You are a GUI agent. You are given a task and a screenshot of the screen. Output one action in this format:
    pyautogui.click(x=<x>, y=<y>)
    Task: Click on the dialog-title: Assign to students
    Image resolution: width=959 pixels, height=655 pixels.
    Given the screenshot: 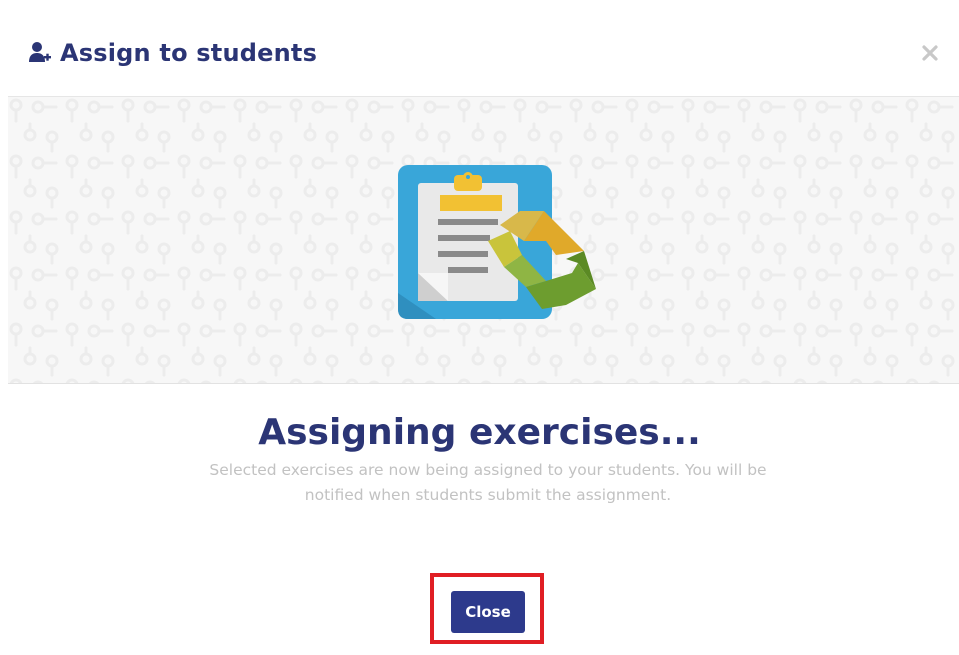 What is the action you would take?
    pyautogui.click(x=189, y=53)
    